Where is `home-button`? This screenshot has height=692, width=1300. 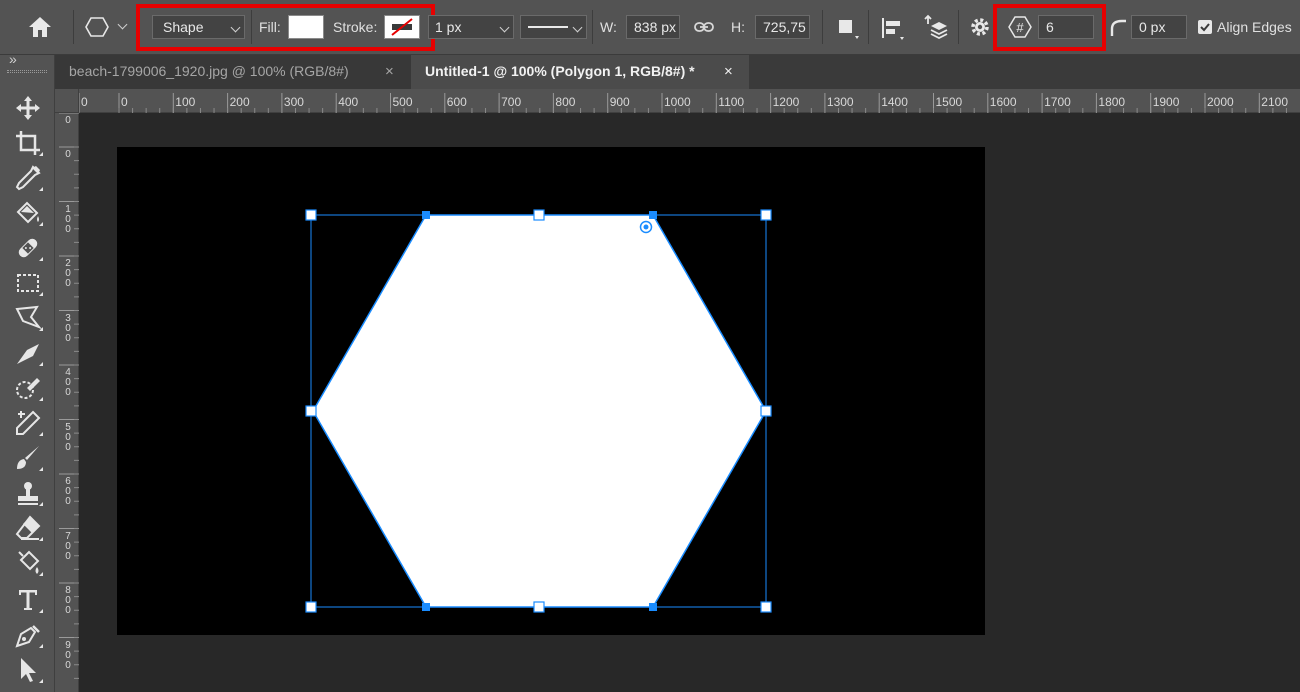
home-button is located at coordinates (40, 27).